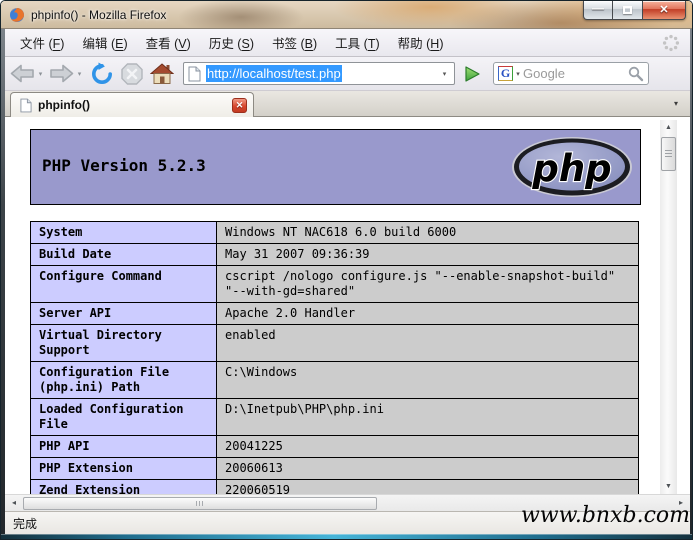 This screenshot has width=693, height=540. Describe the element at coordinates (668, 127) in the screenshot. I see `scroll-up-icon: ▲` at that location.